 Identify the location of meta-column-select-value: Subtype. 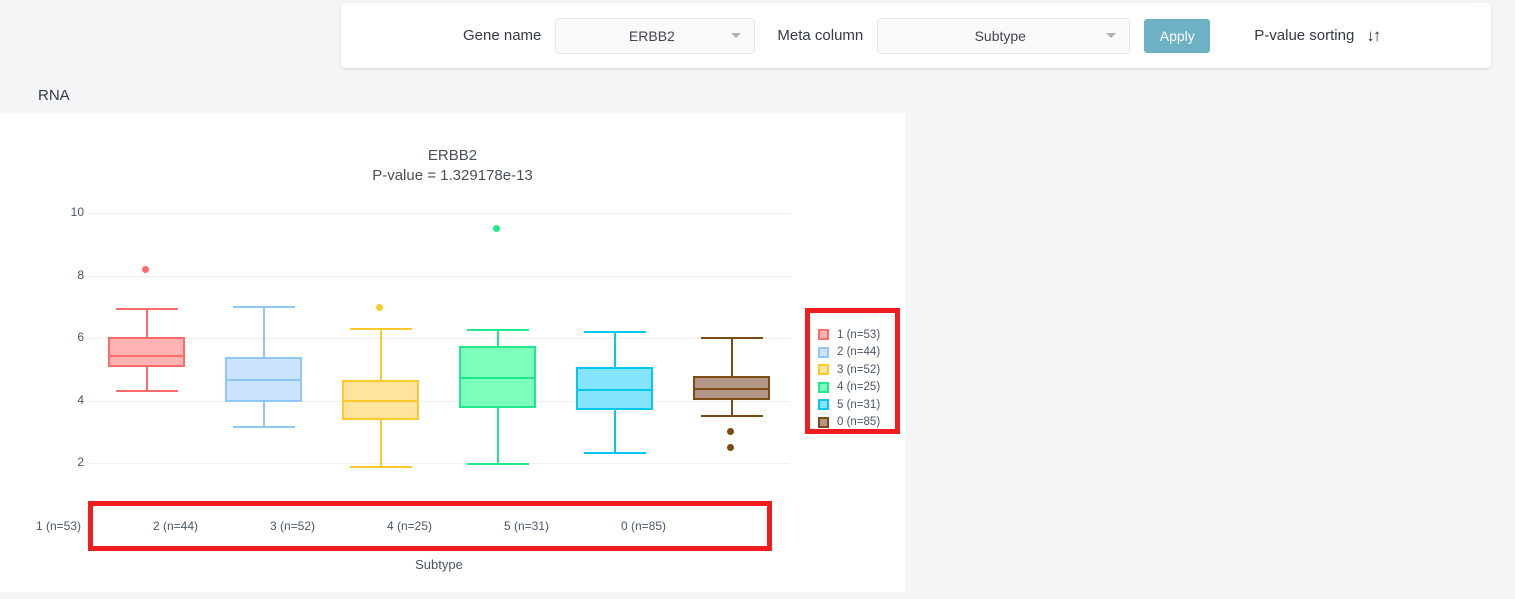
(1000, 35).